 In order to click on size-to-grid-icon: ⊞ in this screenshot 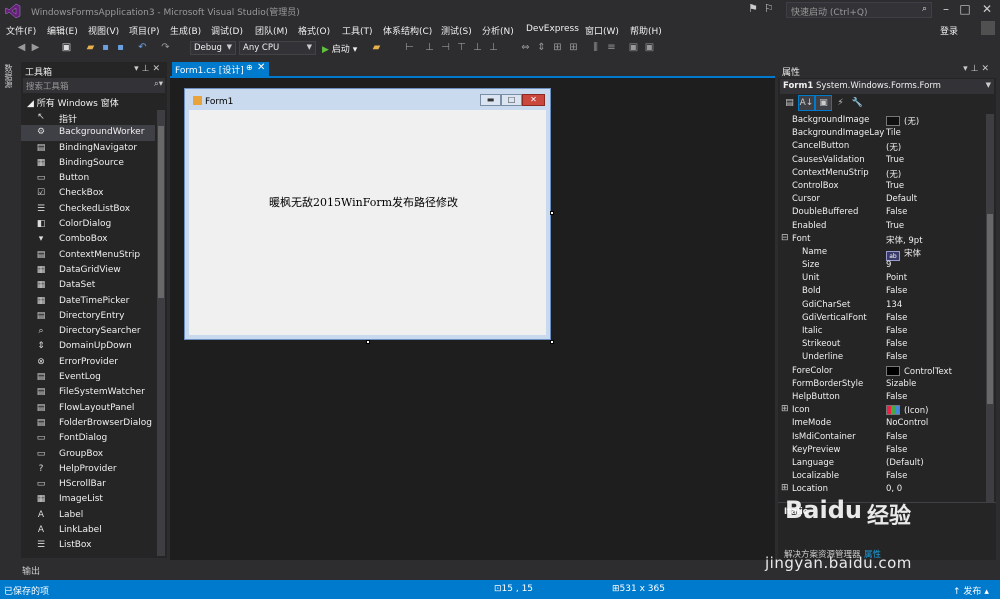, I will do `click(573, 47)`.